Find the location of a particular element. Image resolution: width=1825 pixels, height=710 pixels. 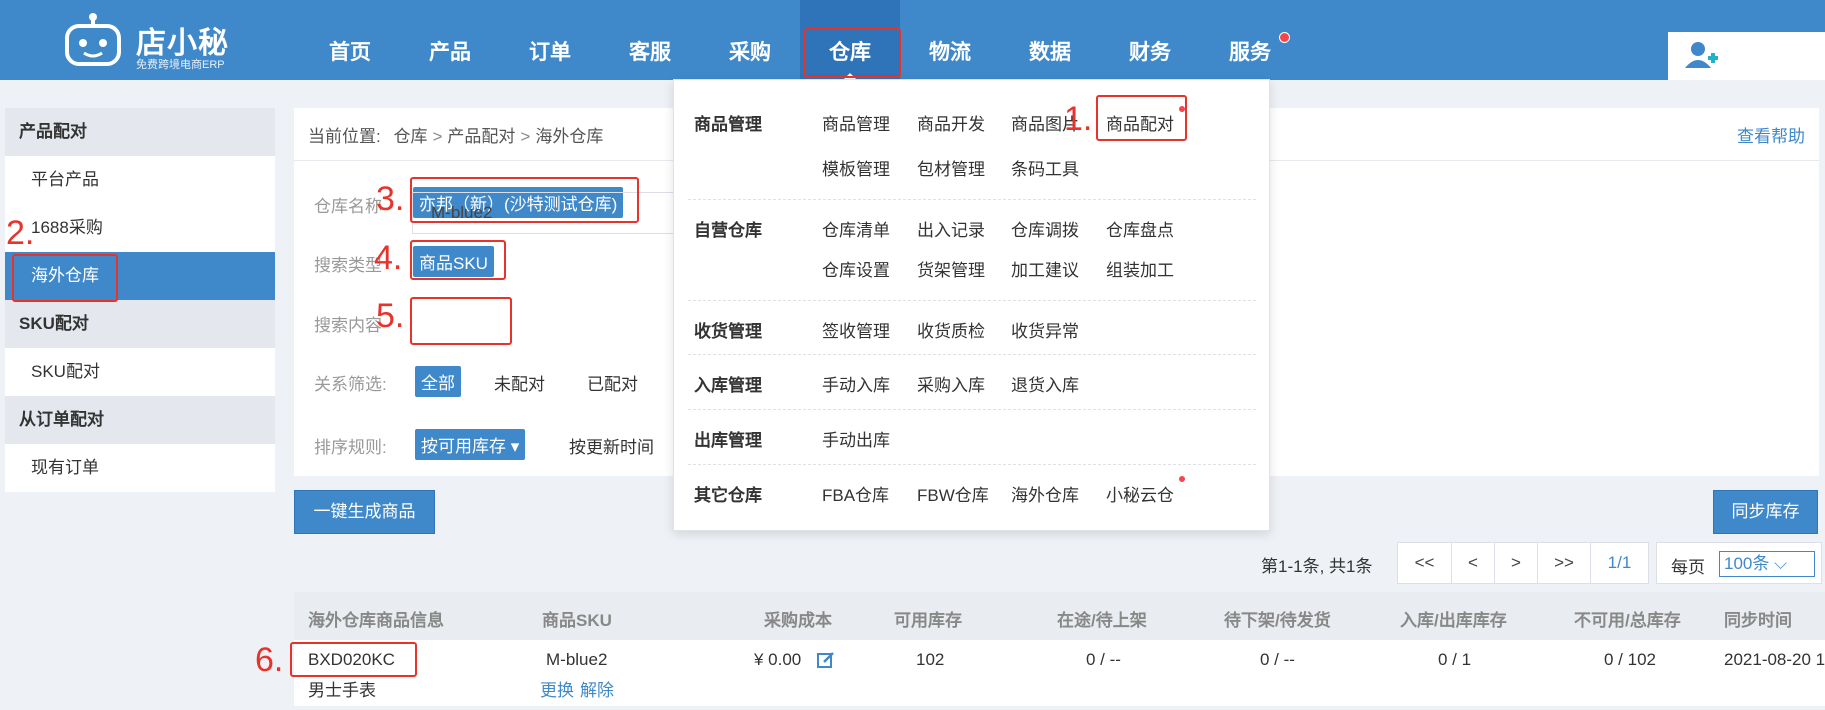

sync-stock-button: 同步库存 is located at coordinates (1765, 512).